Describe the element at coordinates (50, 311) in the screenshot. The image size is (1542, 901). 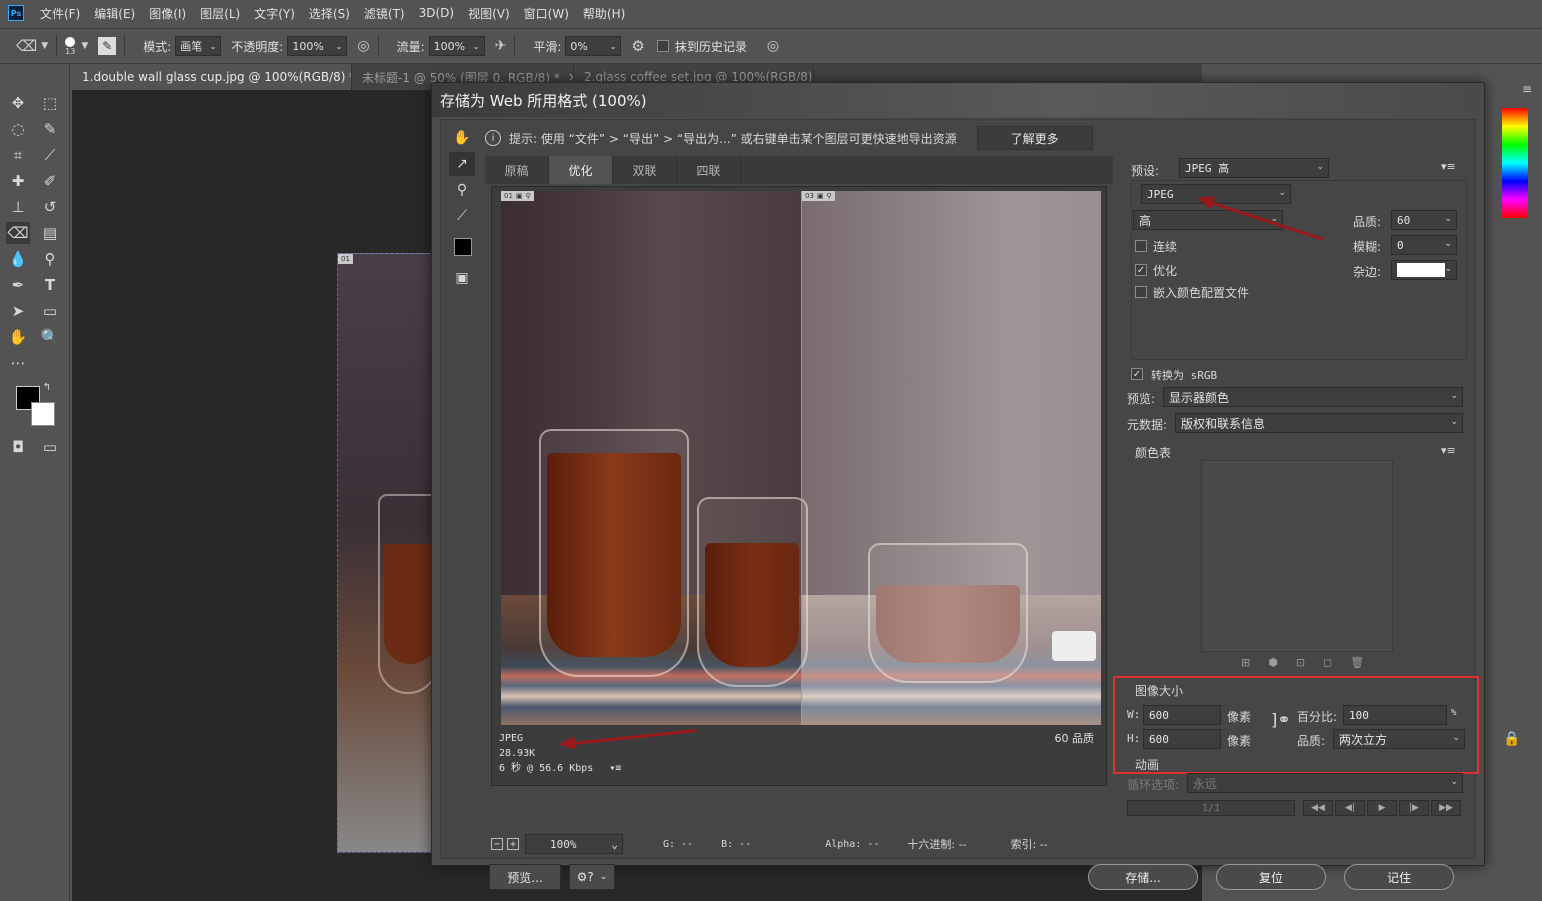
I see `rectangle-tool-icon: ▭` at that location.